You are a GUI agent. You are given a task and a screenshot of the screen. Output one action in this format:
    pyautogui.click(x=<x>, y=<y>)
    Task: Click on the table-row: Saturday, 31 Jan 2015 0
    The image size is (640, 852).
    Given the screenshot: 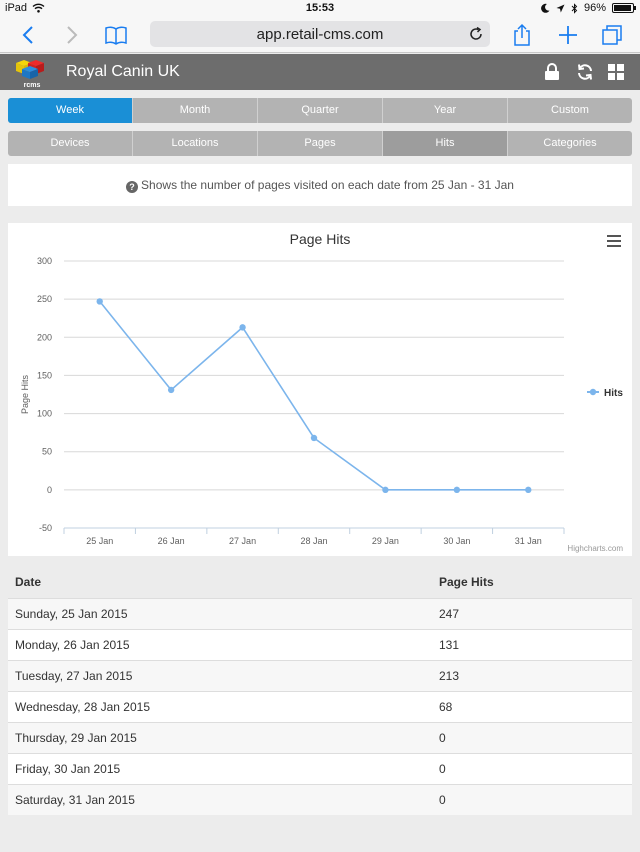 What is the action you would take?
    pyautogui.click(x=320, y=799)
    